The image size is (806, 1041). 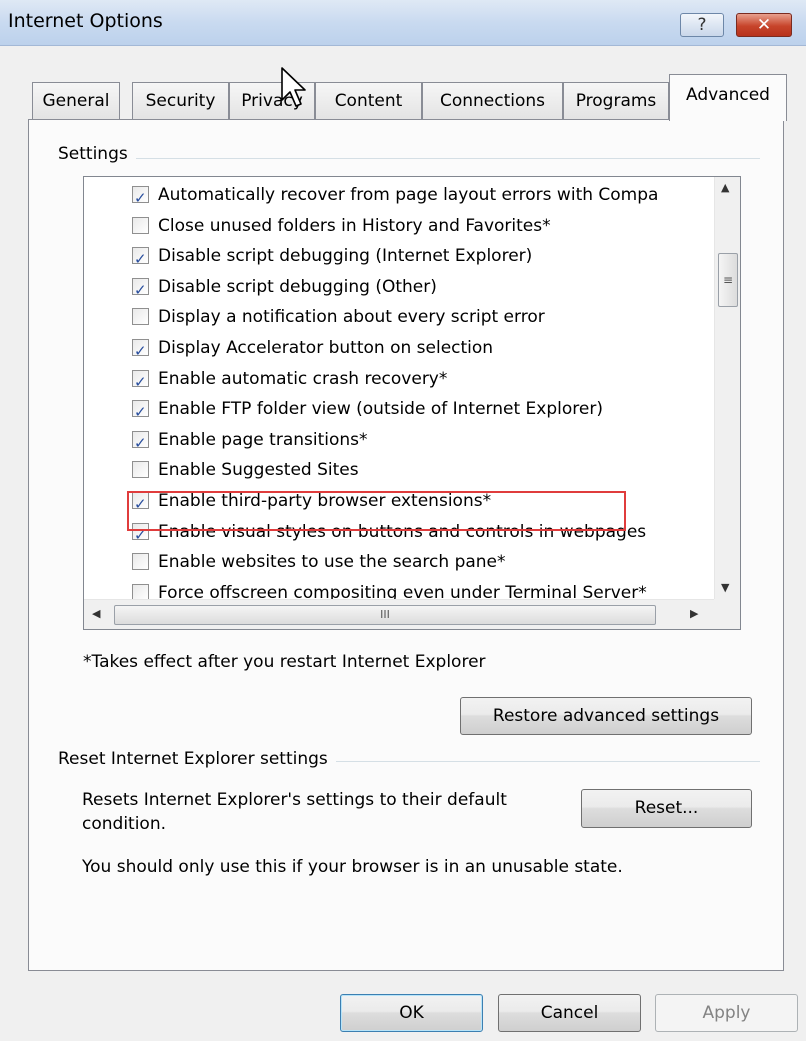 I want to click on title-bar: Internet Options ? ✕, so click(x=403, y=23).